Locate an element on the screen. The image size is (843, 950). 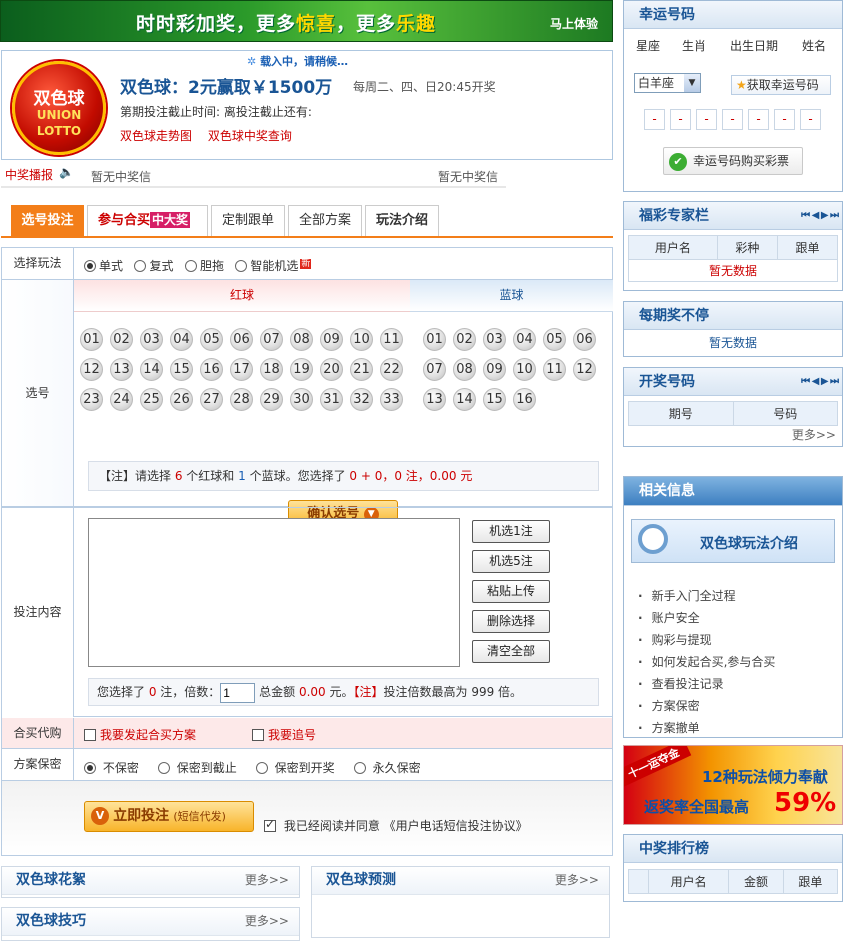
chase-number-checkbox: 我要追号 is located at coordinates (284, 734).